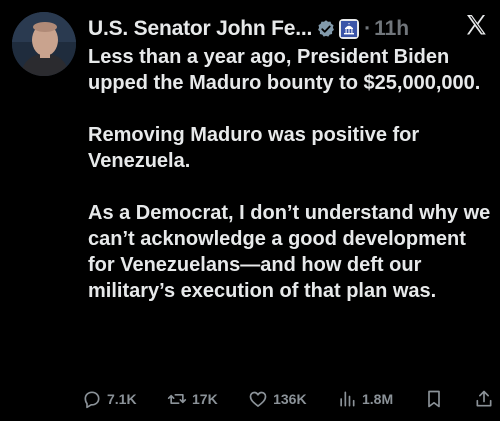  I want to click on repost-icon, so click(177, 399).